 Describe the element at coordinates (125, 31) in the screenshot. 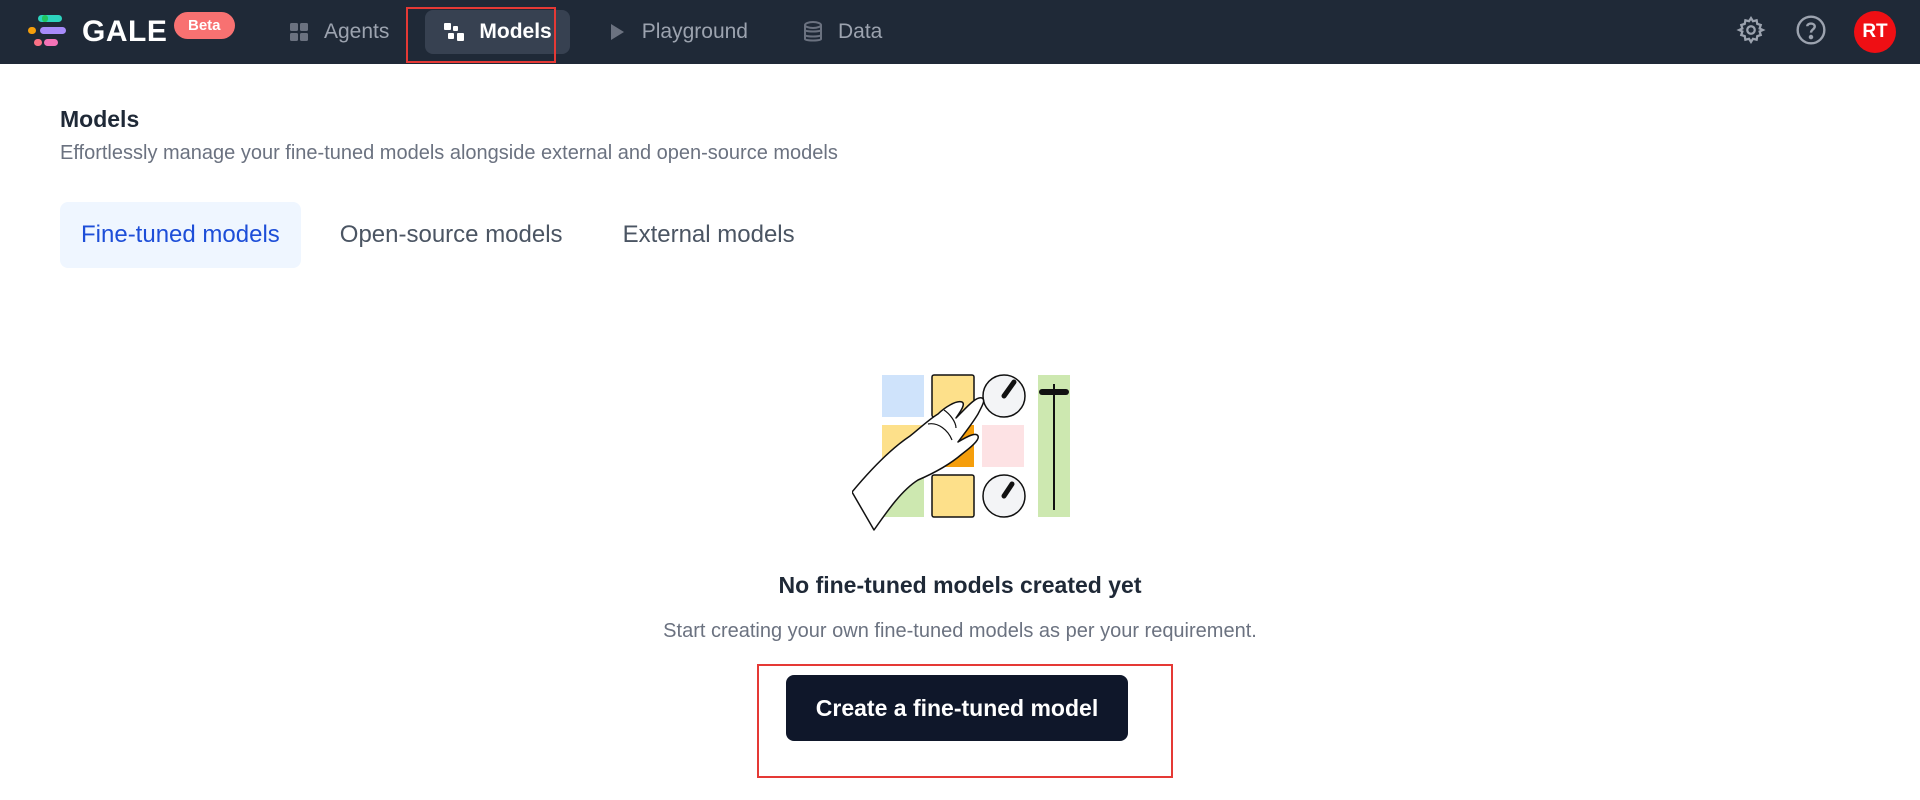

I see `brand-name: GALE` at that location.